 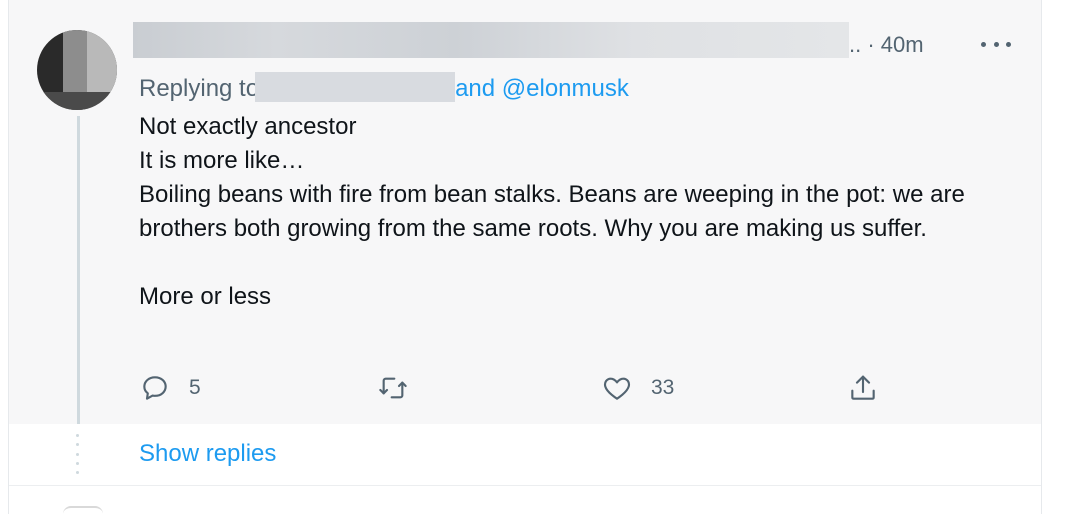 I want to click on more-icon, so click(x=996, y=44).